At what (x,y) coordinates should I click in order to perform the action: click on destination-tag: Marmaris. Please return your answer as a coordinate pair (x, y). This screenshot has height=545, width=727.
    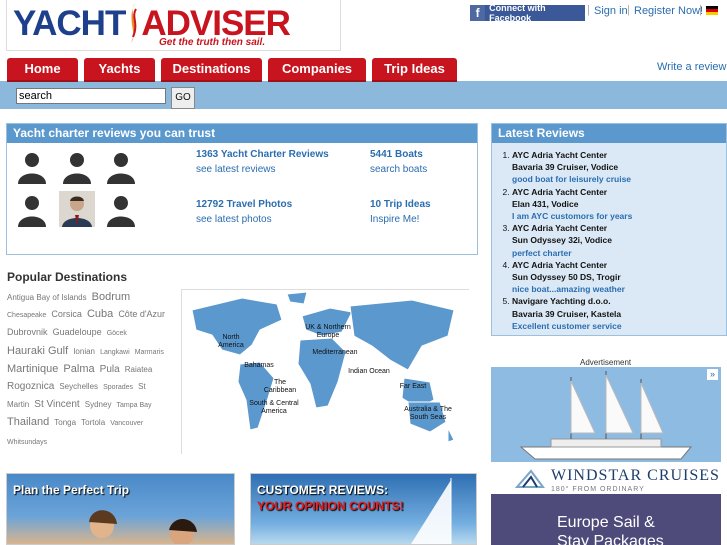
    Looking at the image, I should click on (149, 352).